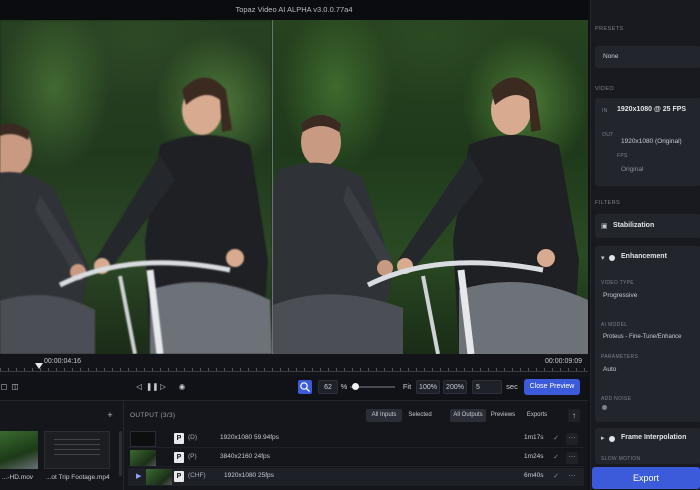 The width and height of the screenshot is (700, 490). Describe the element at coordinates (620, 295) in the screenshot. I see `video-type-select: Progressive` at that location.